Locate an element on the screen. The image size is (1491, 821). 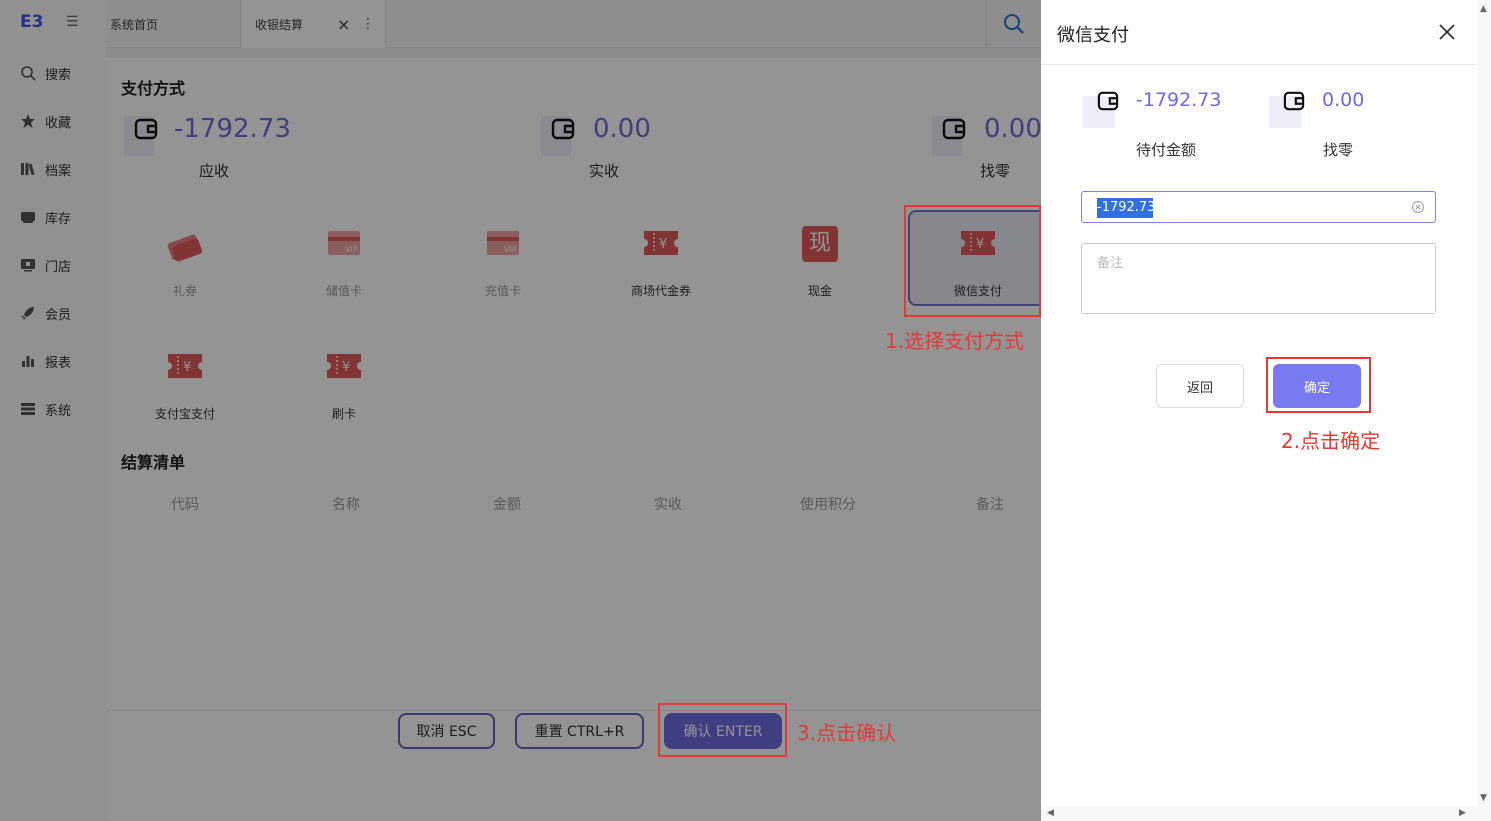
remark-field: 备注 is located at coordinates (1258, 278).